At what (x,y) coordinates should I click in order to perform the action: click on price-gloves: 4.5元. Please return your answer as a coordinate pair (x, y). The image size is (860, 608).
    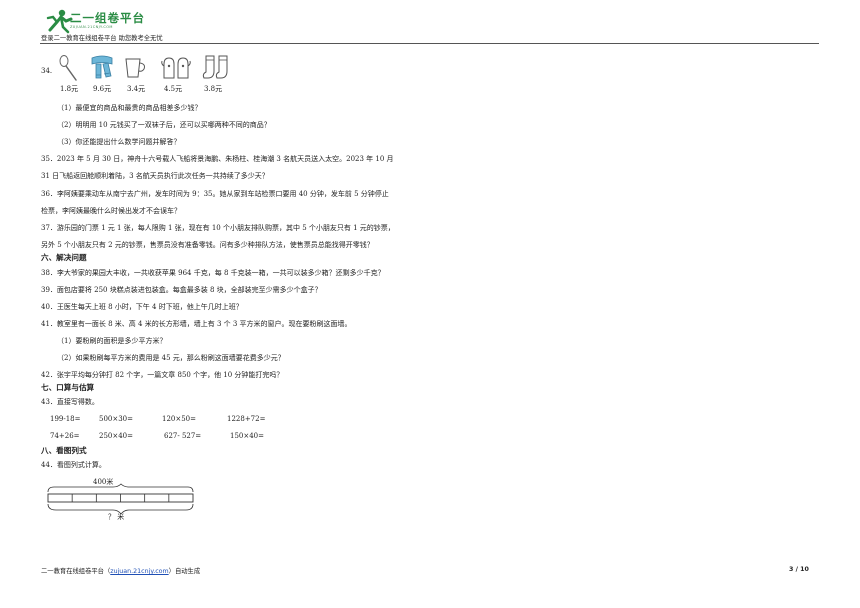
    Looking at the image, I should click on (173, 89).